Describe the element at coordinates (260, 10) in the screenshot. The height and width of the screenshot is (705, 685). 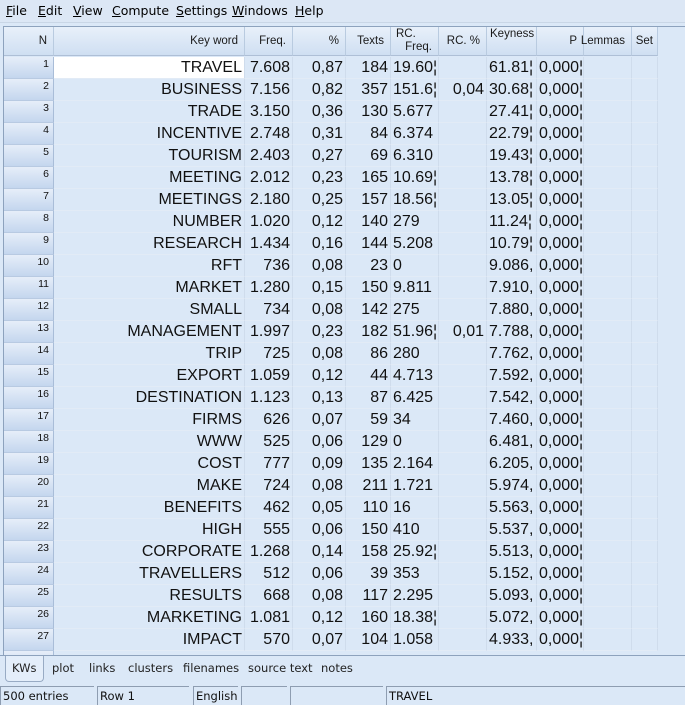
I see `menu-windows: Windows` at that location.